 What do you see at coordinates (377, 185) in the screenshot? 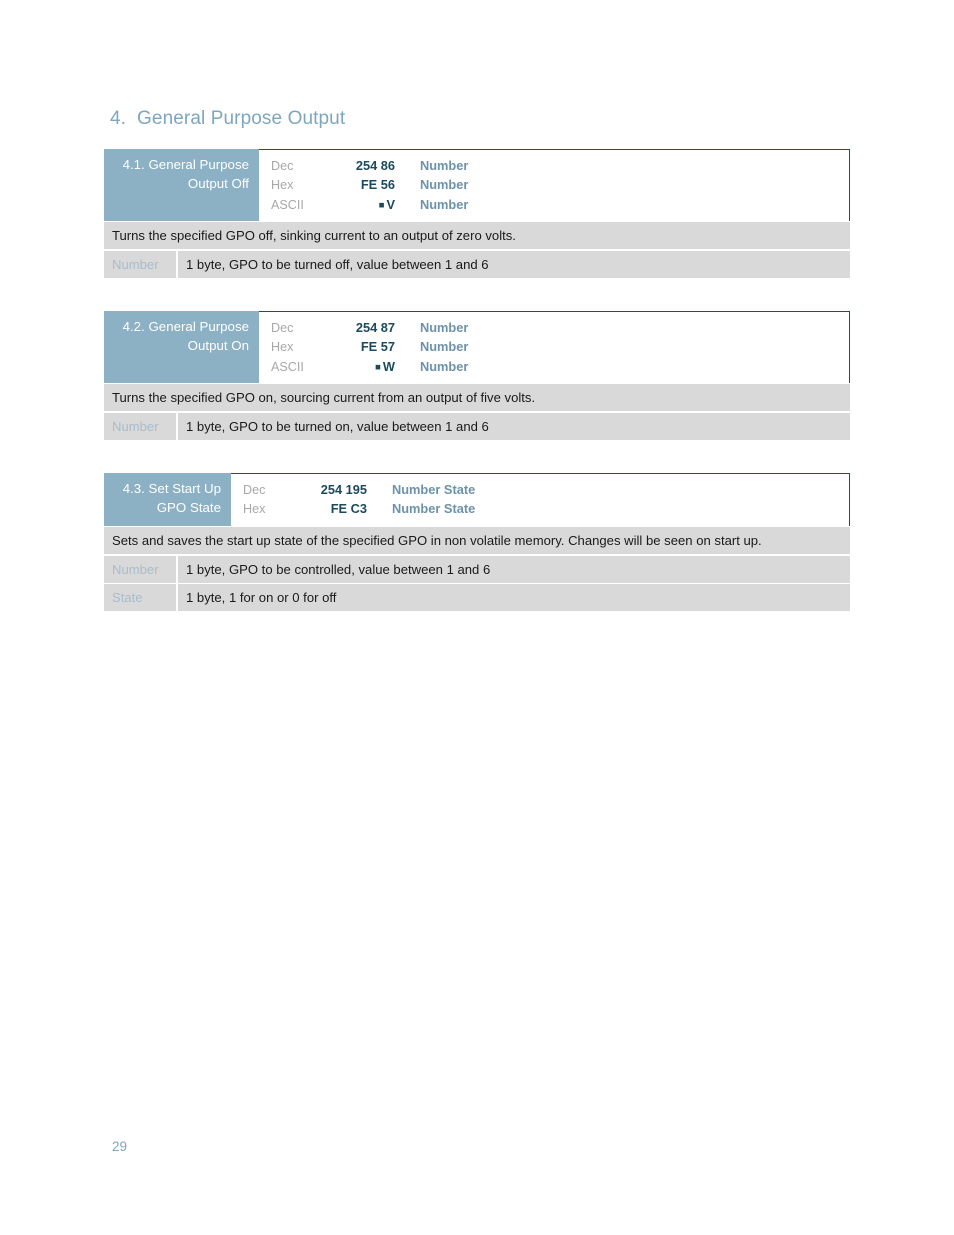
I see `syntax-value: FE 56` at bounding box center [377, 185].